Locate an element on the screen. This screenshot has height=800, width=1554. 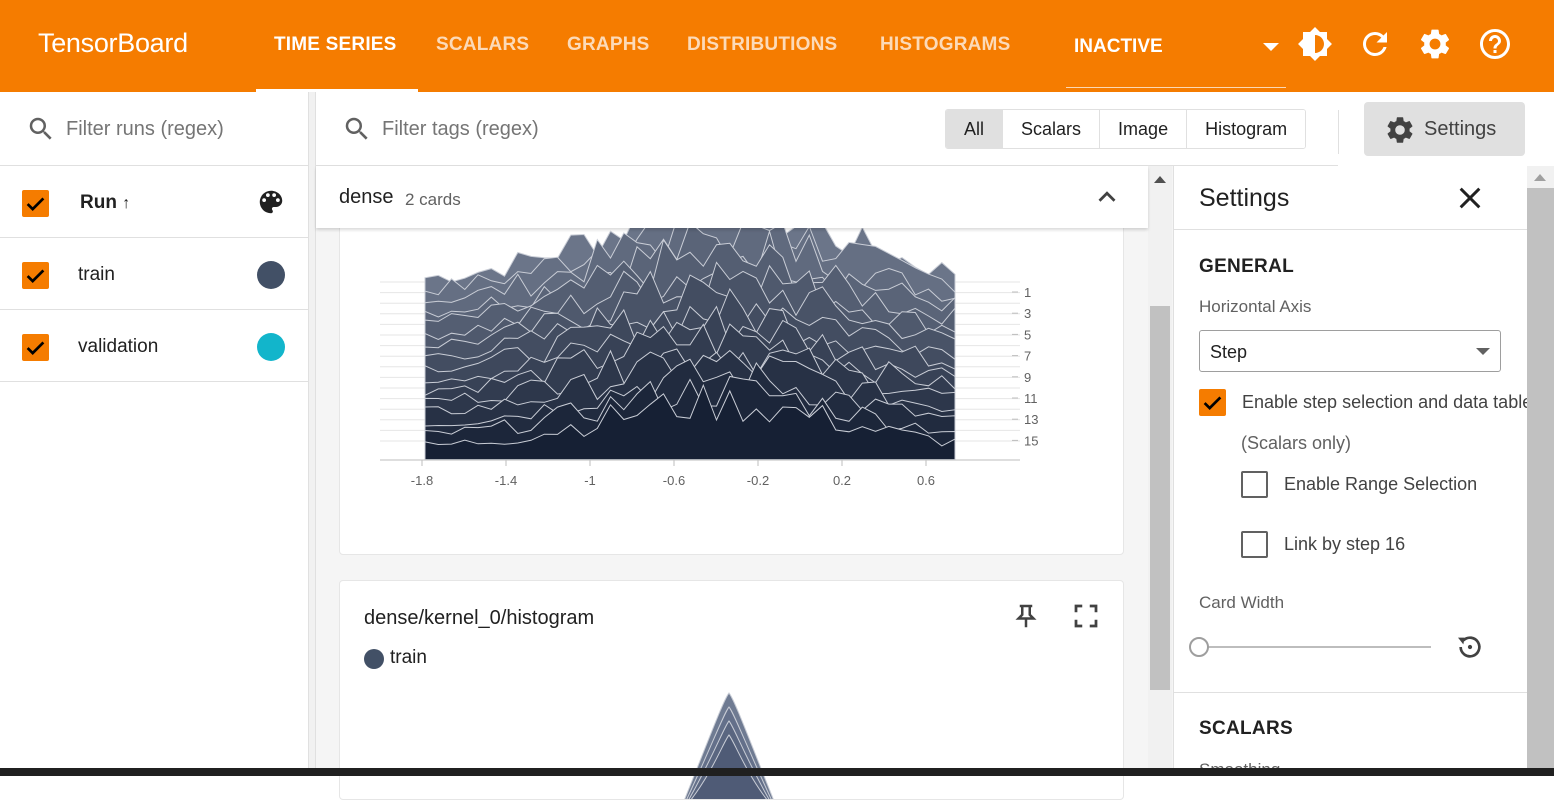
settings-gear-icon is located at coordinates (1435, 44).